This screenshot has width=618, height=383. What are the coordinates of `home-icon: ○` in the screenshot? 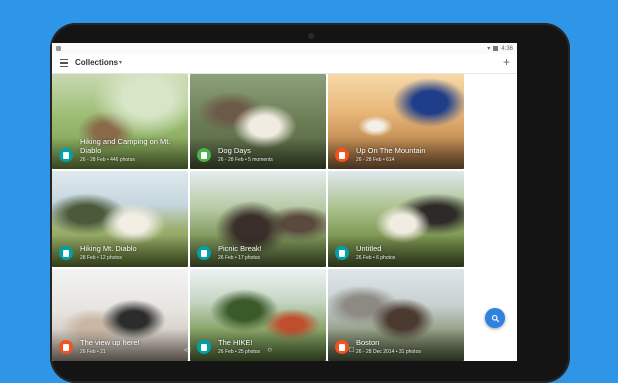 It's located at (269, 349).